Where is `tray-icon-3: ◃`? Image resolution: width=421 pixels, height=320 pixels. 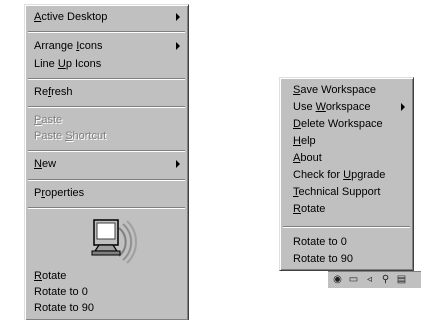
tray-icon-3: ◃ is located at coordinates (369, 279).